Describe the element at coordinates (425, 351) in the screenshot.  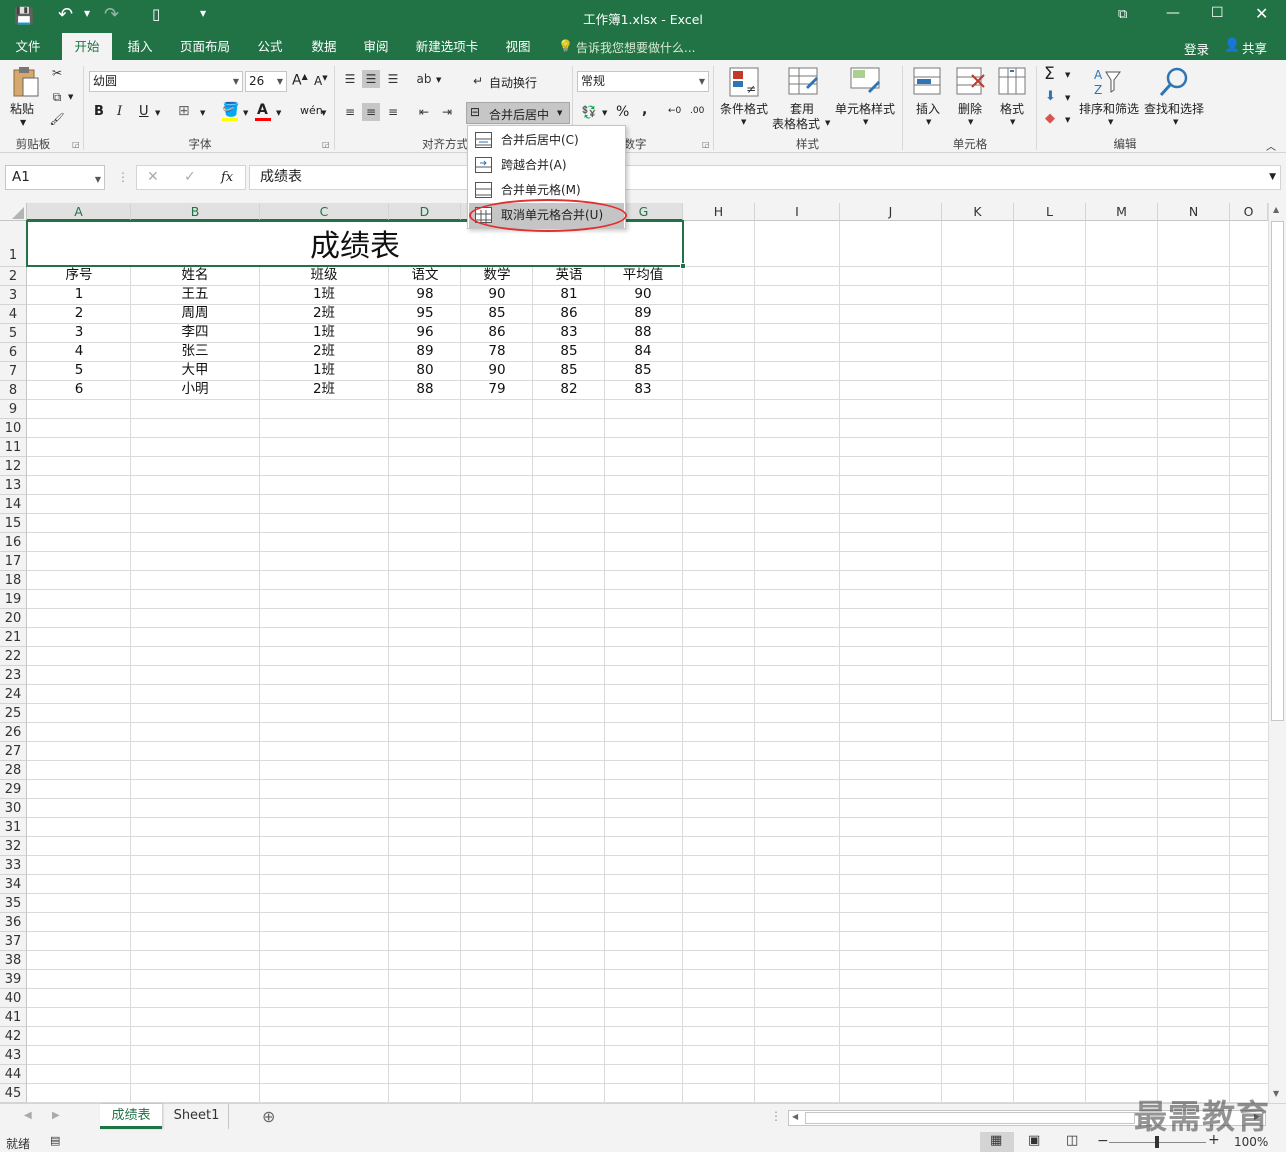
I see `table-cell: 89` at that location.